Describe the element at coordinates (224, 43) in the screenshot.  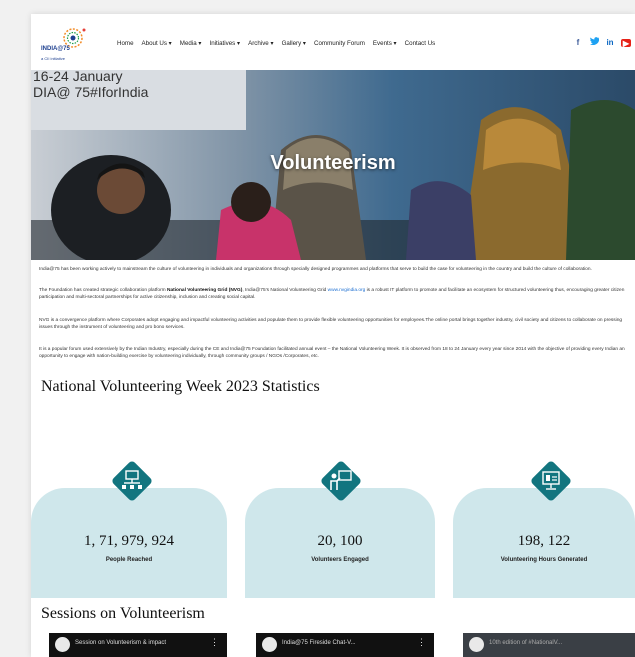
I see `nav-item-initiatives: Initiatives ▾` at that location.